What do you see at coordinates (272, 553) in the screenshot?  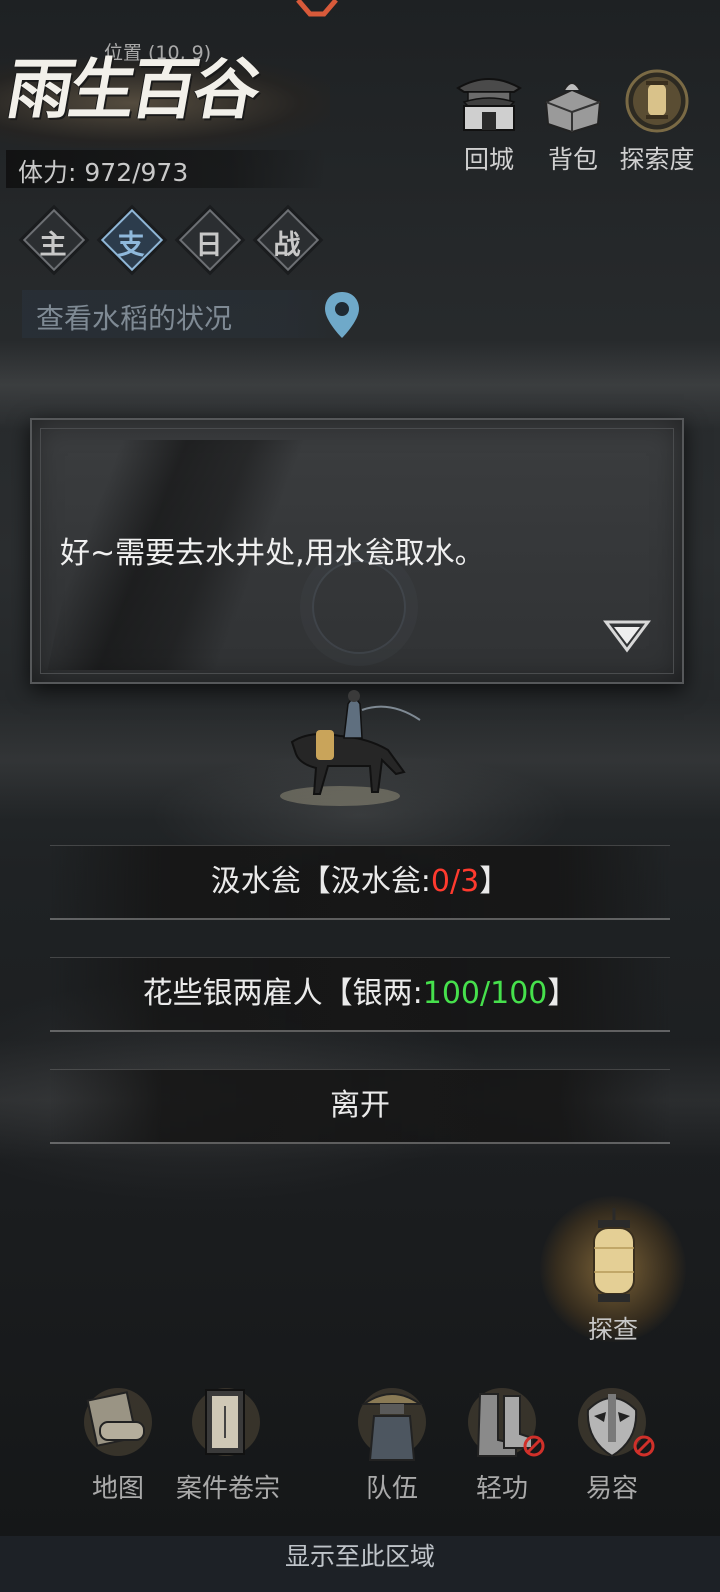 I see `dialog-text: 好~需要去水井处,用水瓮取水。` at bounding box center [272, 553].